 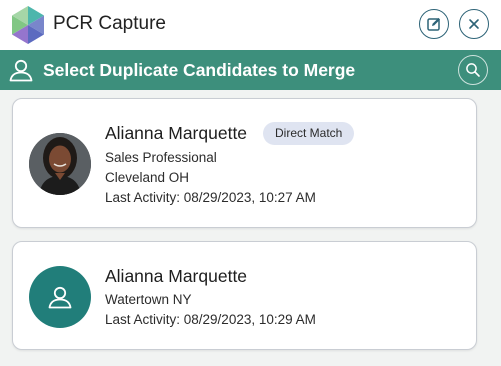 What do you see at coordinates (148, 299) in the screenshot?
I see `candidate-location: Watertown NY` at bounding box center [148, 299].